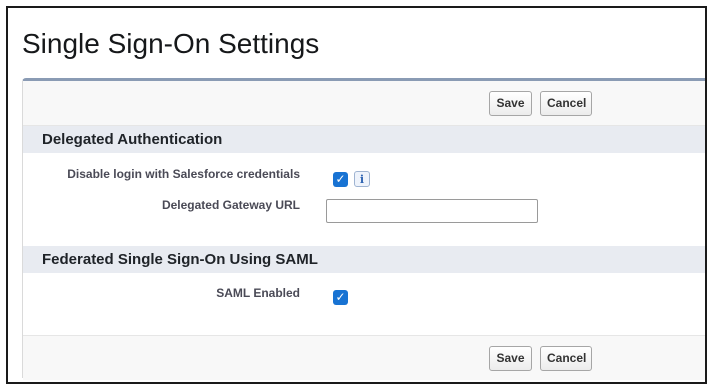 This screenshot has height=390, width=715. Describe the element at coordinates (510, 358) in the screenshot. I see `save-button-bottom: Save` at that location.